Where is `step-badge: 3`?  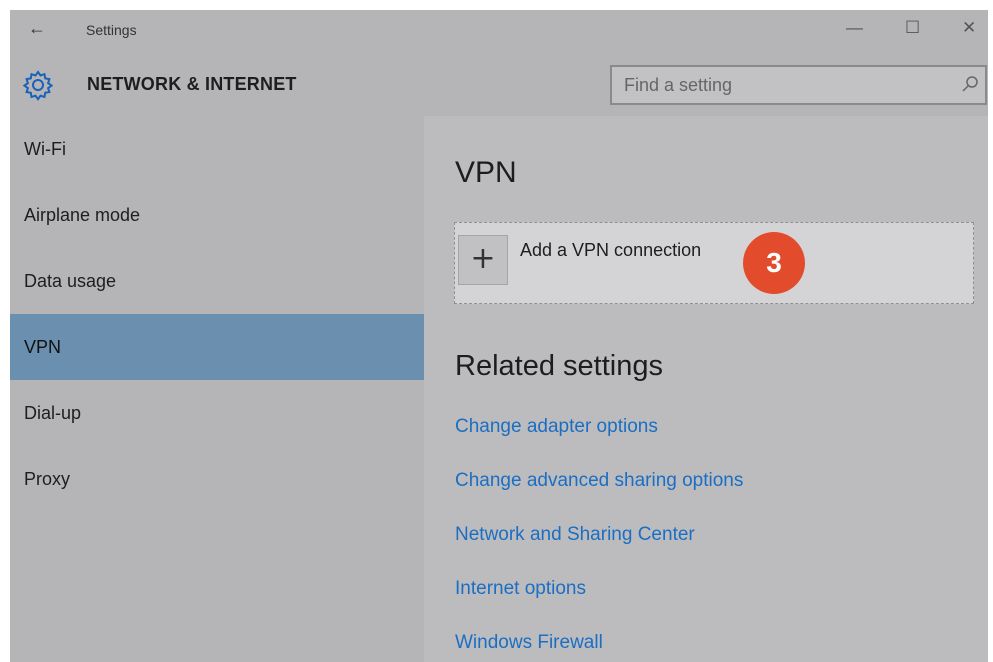 step-badge: 3 is located at coordinates (774, 263).